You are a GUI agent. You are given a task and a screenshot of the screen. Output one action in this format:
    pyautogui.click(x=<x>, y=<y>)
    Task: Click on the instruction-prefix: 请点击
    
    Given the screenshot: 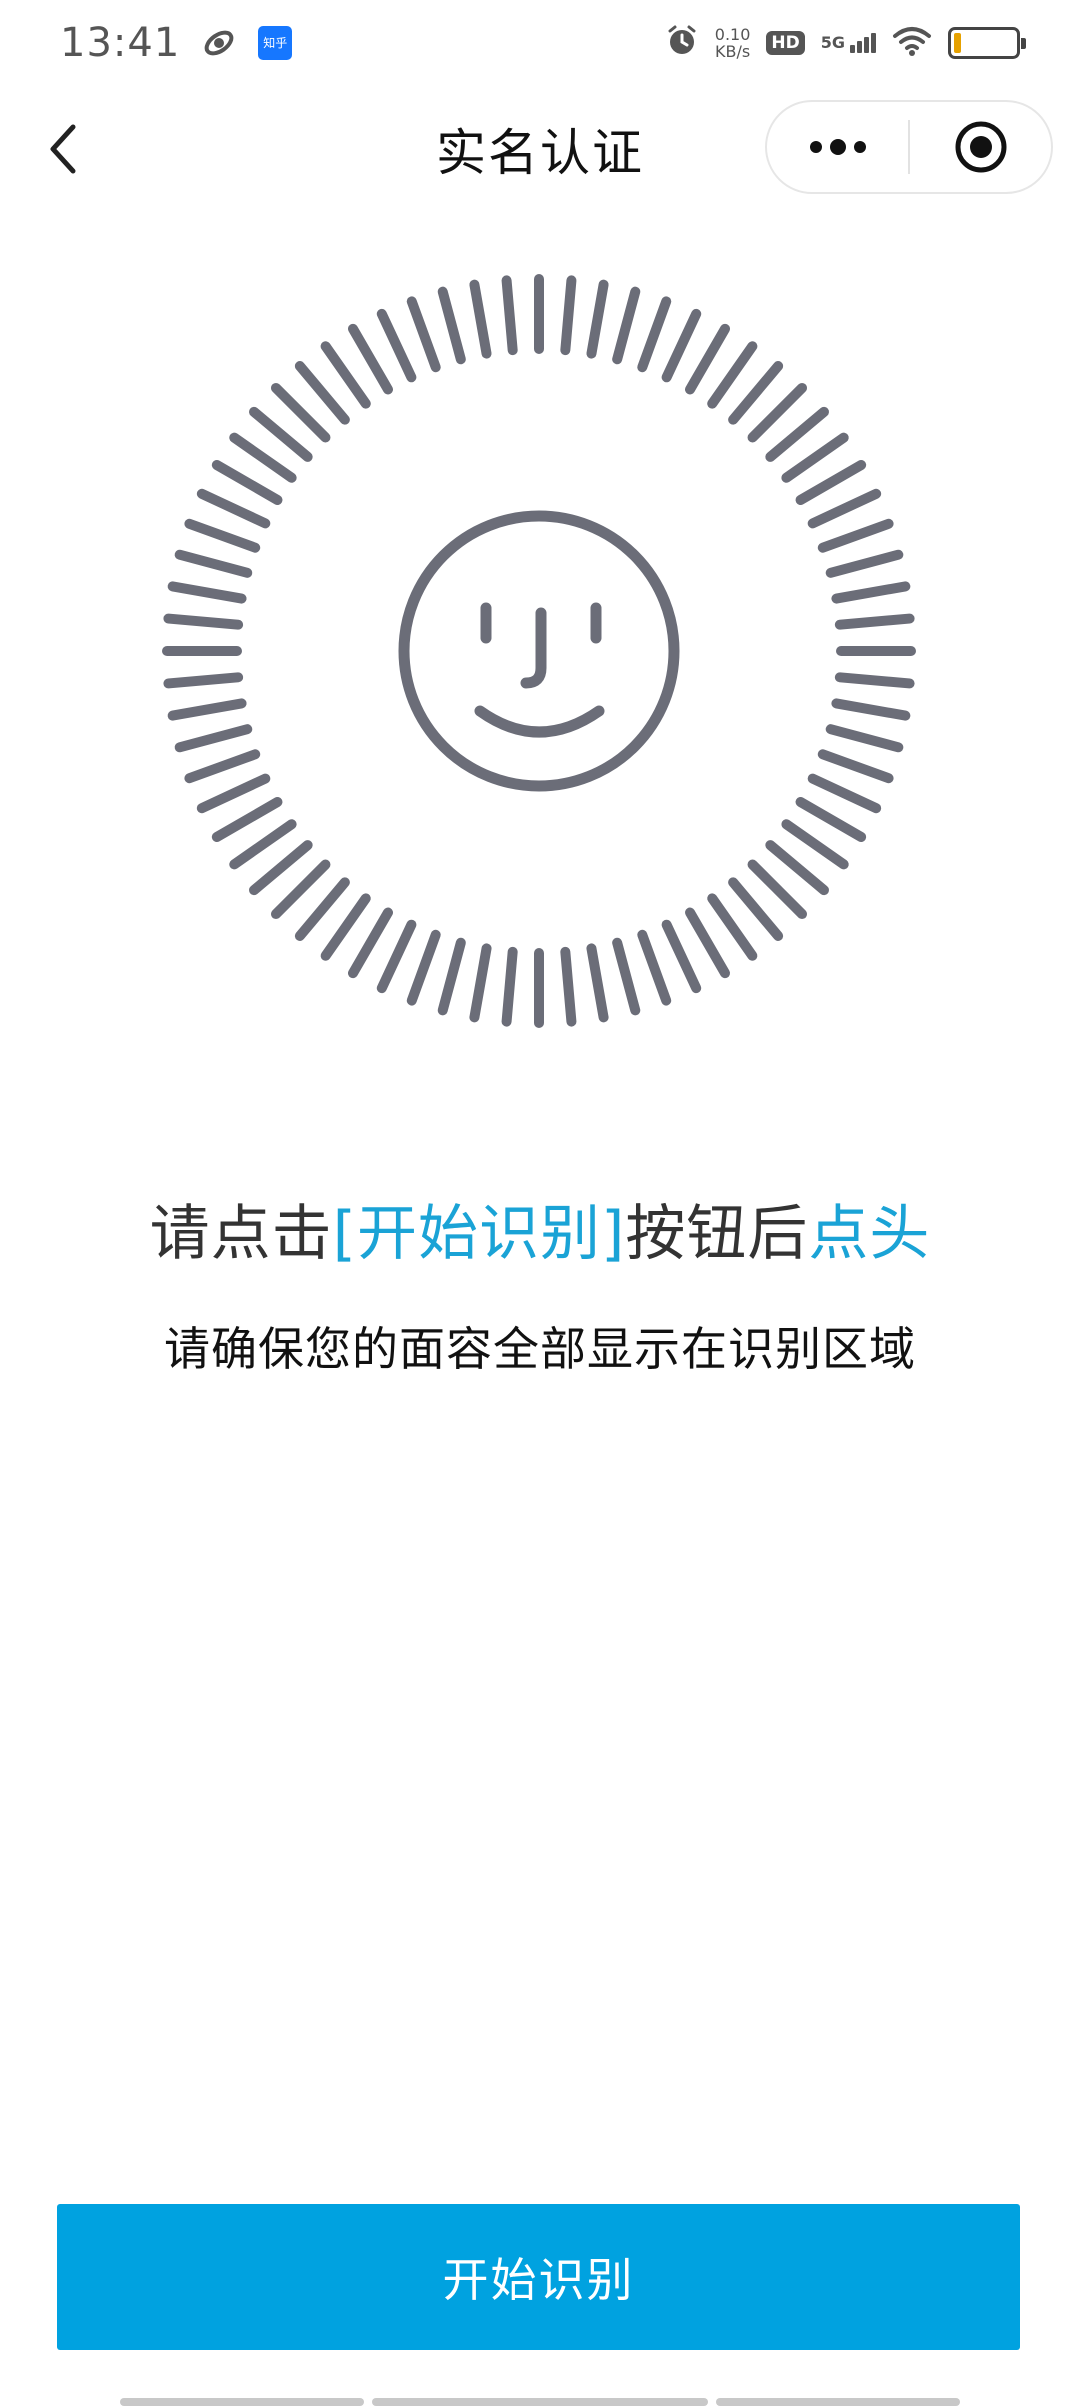 What is the action you would take?
    pyautogui.click(x=241, y=1234)
    